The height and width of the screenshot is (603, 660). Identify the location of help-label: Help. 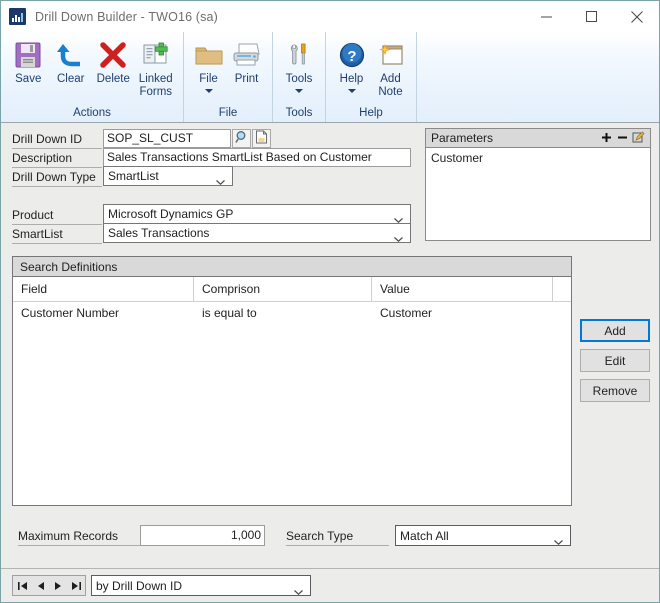
(351, 79).